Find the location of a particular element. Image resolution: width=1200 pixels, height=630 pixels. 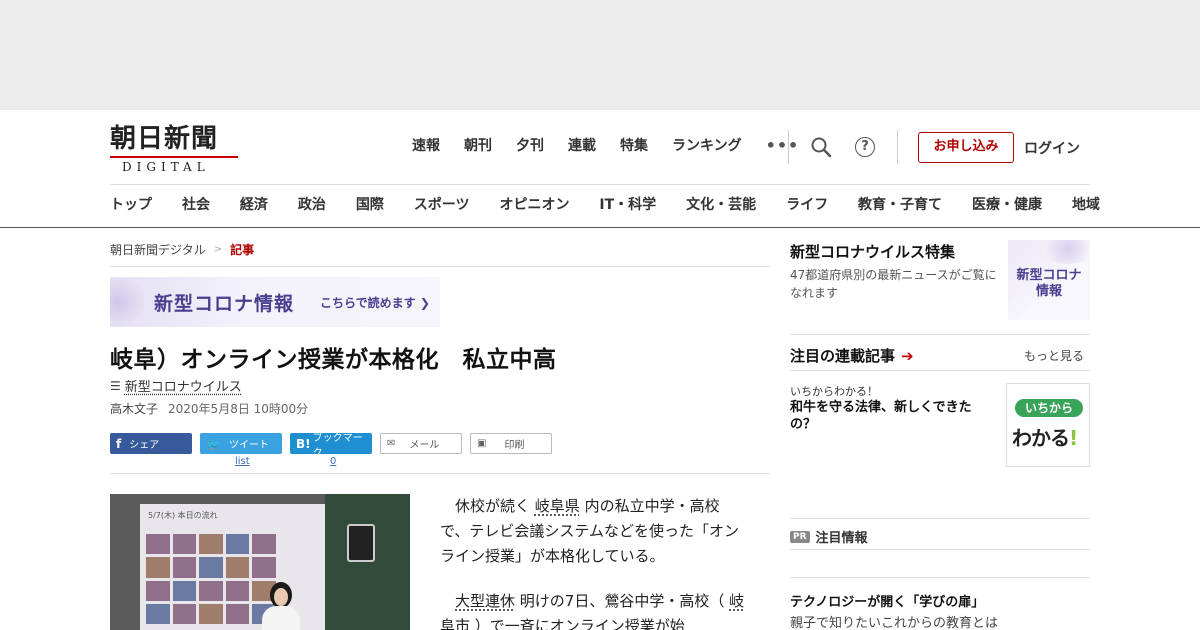

blackboard is located at coordinates (367, 562).